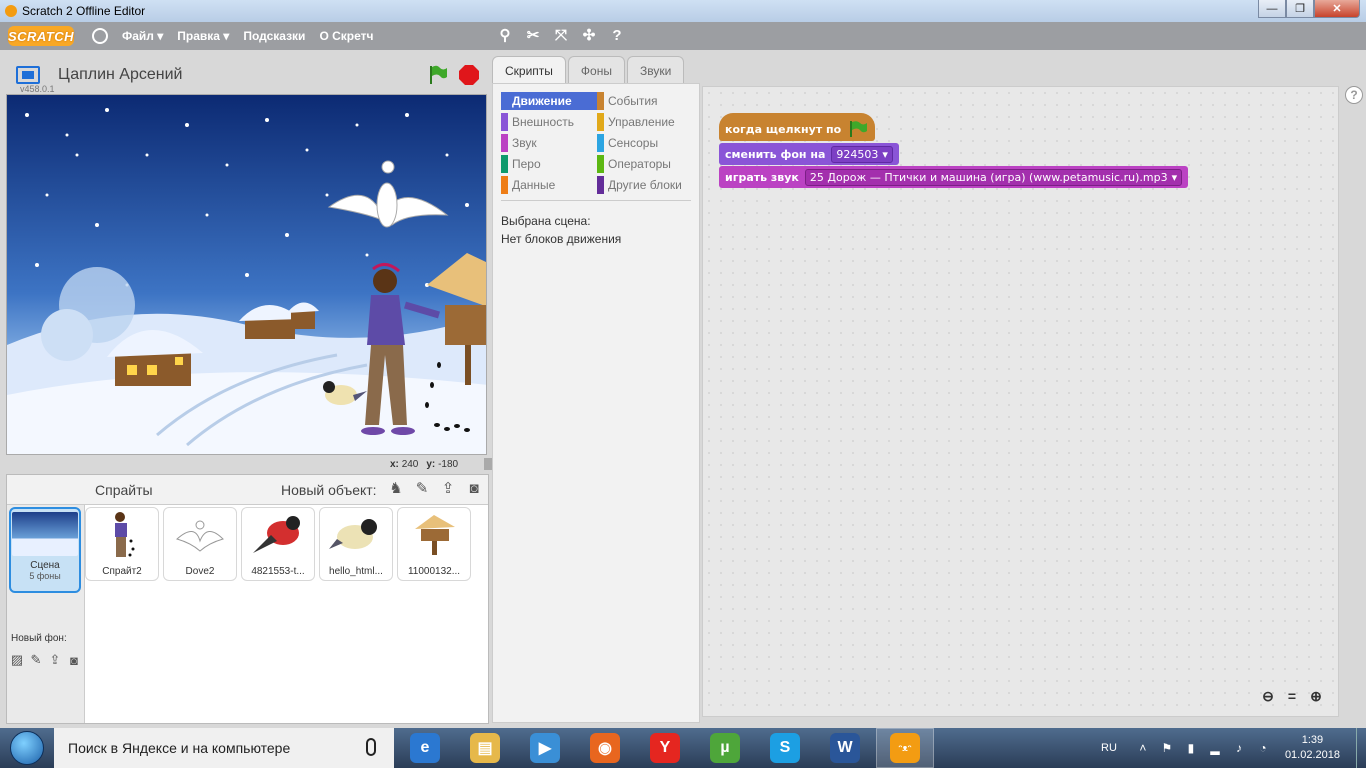 This screenshot has width=1366, height=768. I want to click on show-desktop-button, so click(1361, 748).